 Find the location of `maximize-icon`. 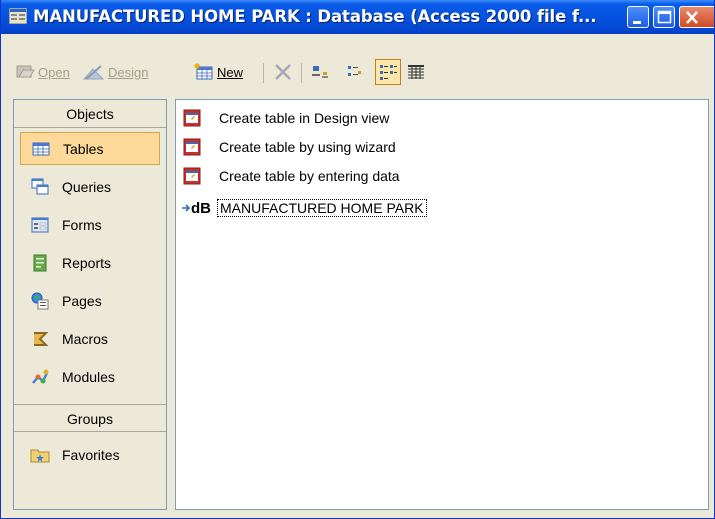

maximize-icon is located at coordinates (664, 17).